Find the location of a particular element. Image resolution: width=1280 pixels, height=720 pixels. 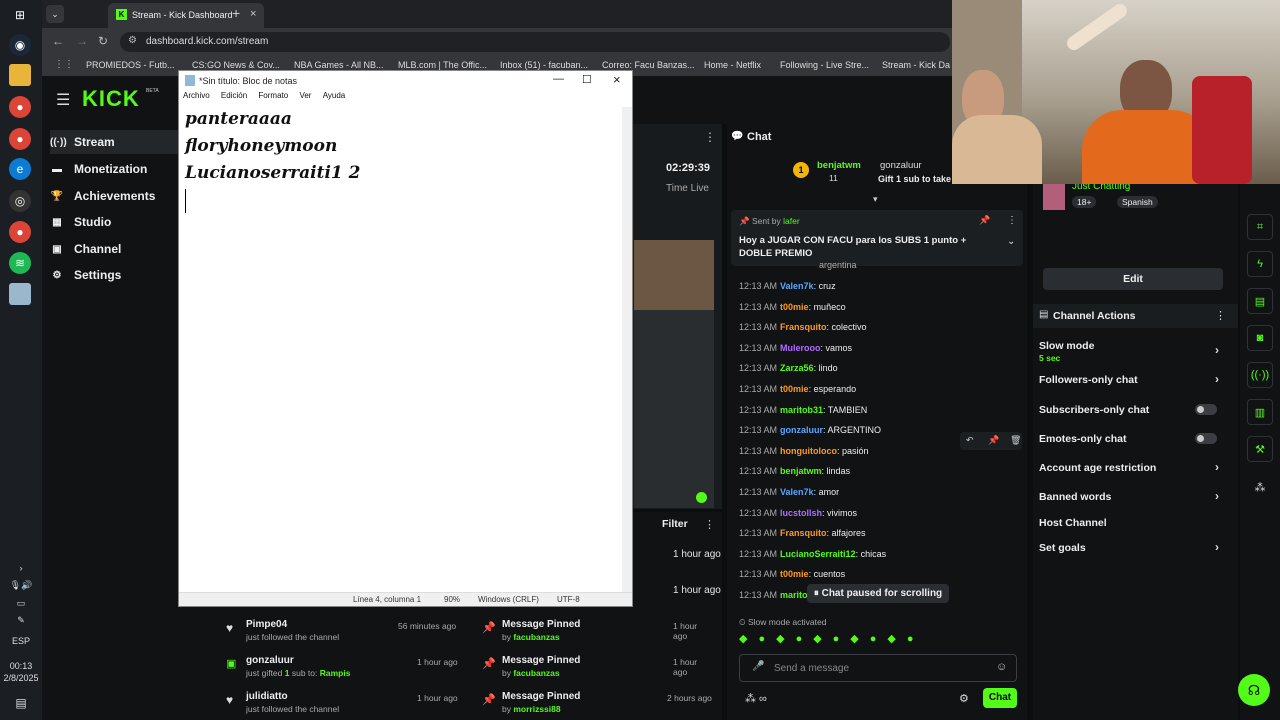

pinned-menu-icon: ⋮ is located at coordinates (1012, 220).